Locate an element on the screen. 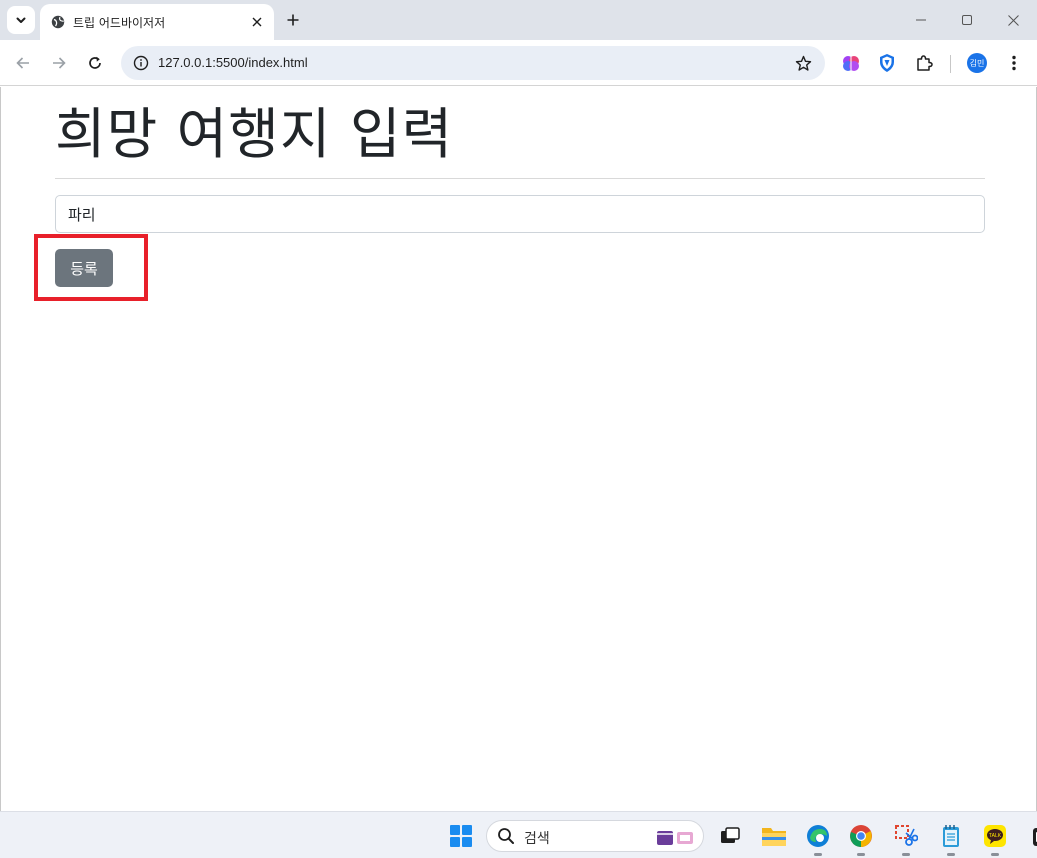 The width and height of the screenshot is (1037, 858). address-bar: 127.0.0.1:5500/index.html is located at coordinates (473, 63).